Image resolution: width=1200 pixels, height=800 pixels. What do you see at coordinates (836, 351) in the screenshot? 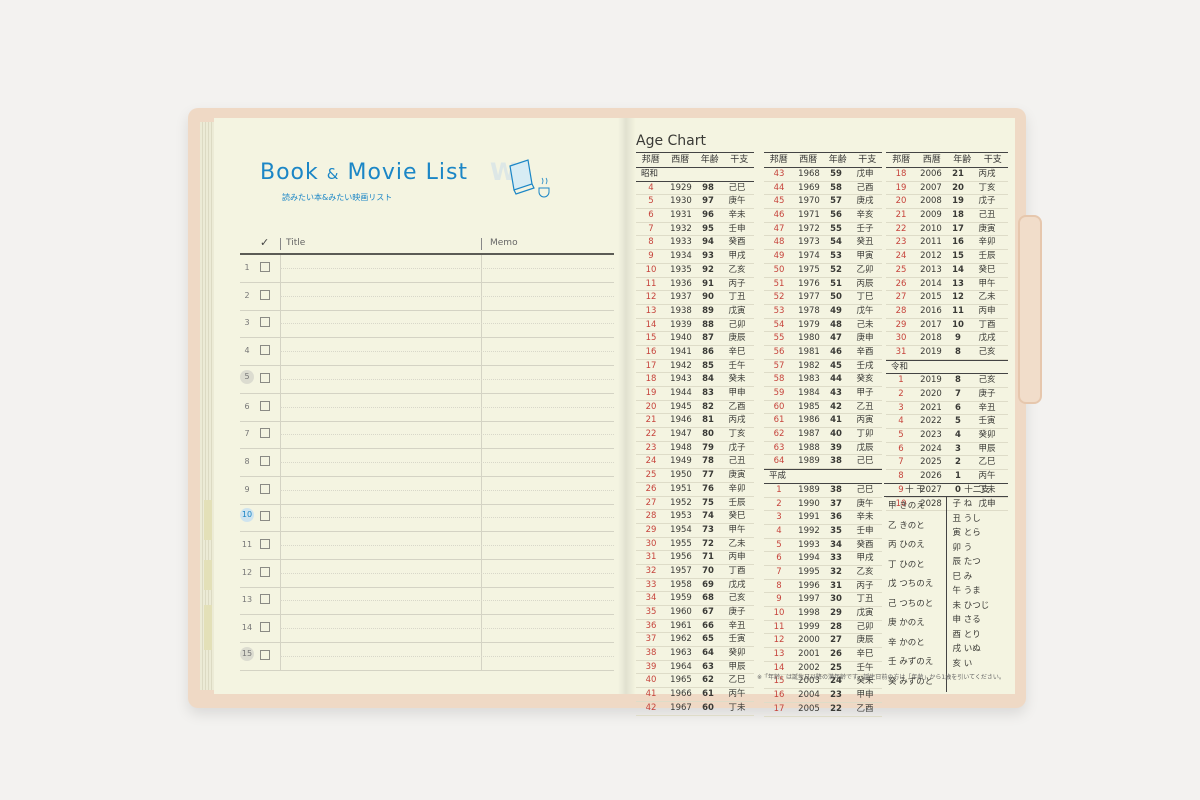
I see `age-cell: 46` at bounding box center [836, 351].